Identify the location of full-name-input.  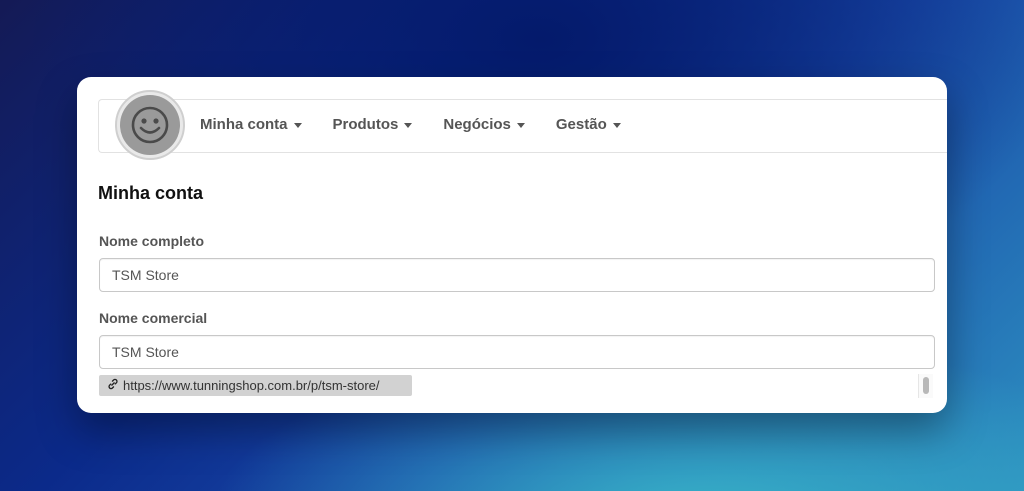
(517, 275).